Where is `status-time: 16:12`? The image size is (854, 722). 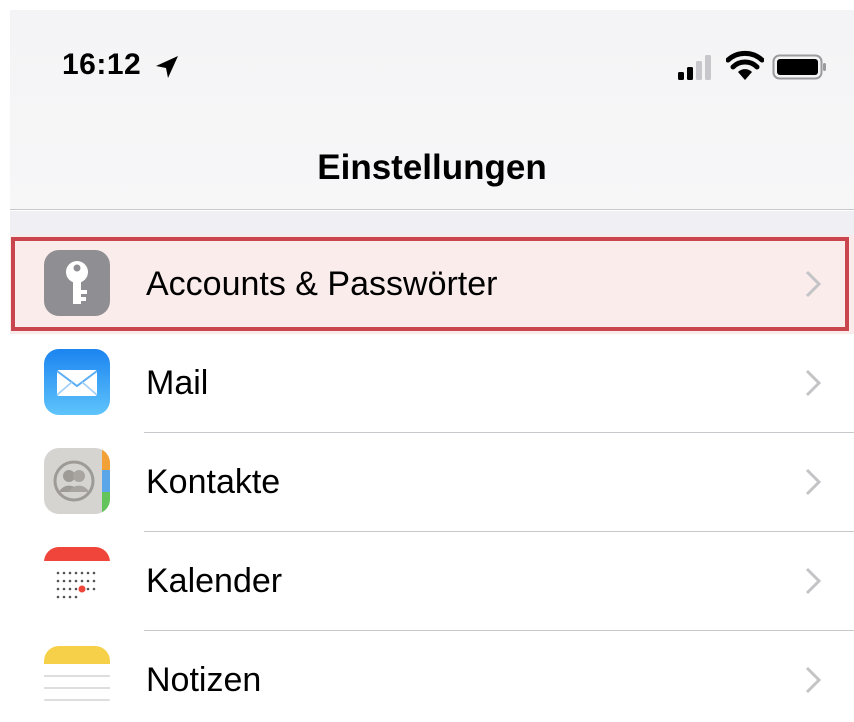
status-time: 16:12 is located at coordinates (102, 64).